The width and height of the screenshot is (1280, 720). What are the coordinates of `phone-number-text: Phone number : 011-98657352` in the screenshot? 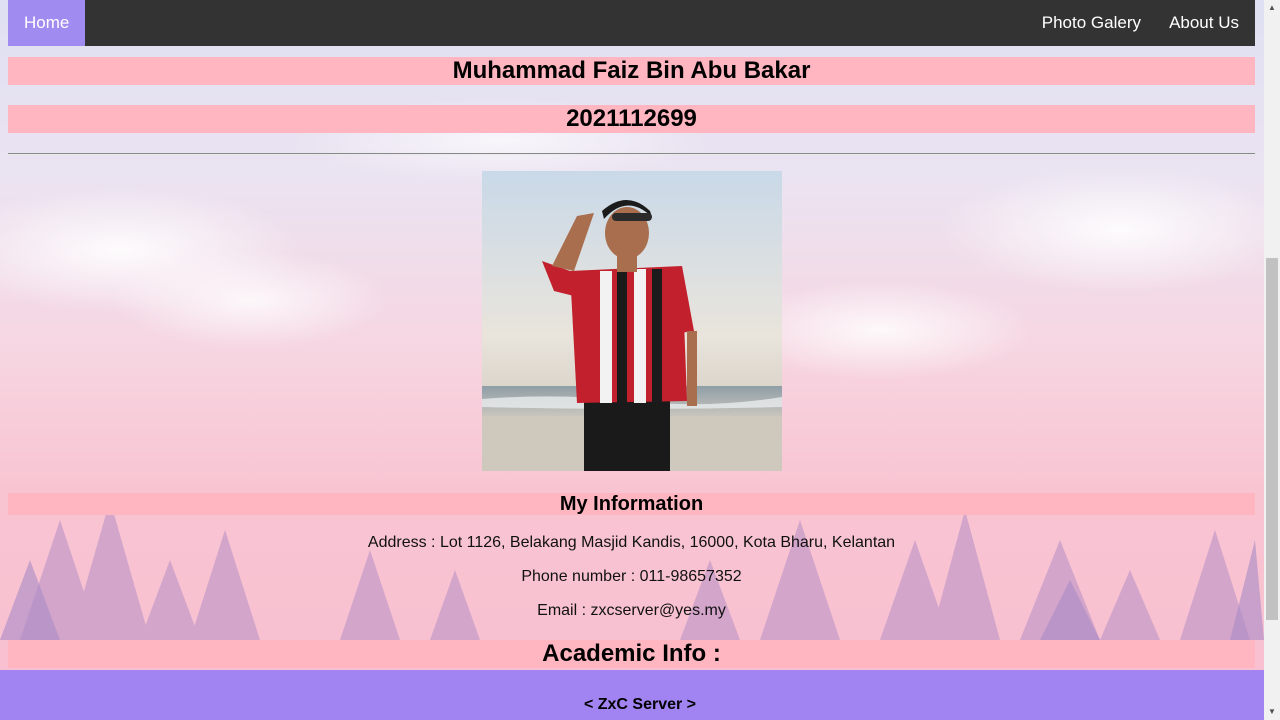 It's located at (631, 576).